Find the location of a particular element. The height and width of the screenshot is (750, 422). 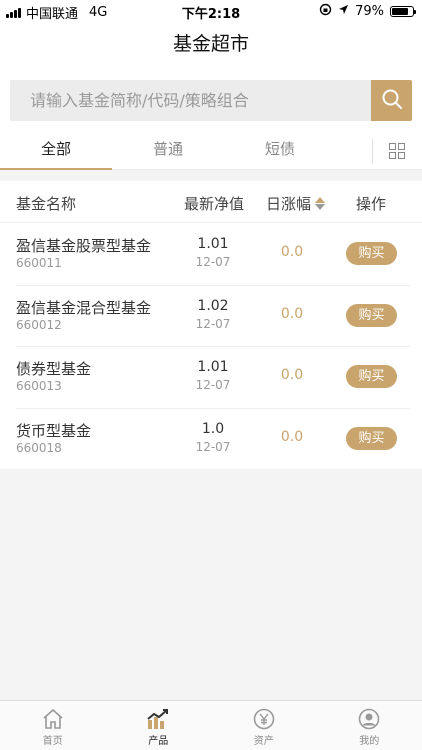

tab-regular: 普通 is located at coordinates (168, 150).